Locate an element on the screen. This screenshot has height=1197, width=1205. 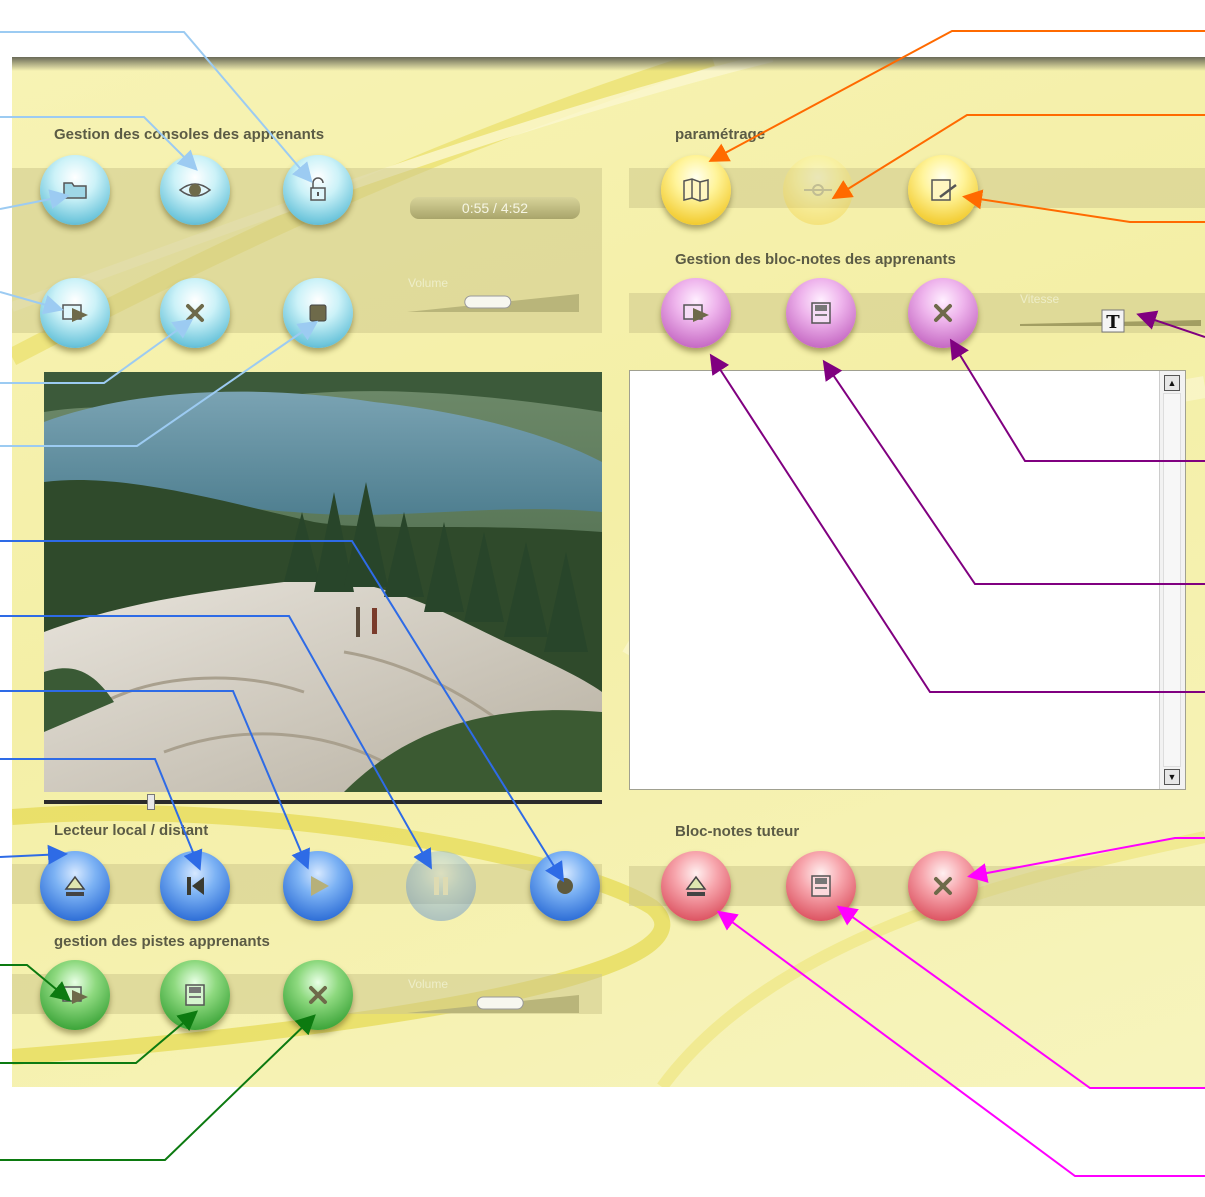
callout-bn-close is located at coordinates (1077, 400).